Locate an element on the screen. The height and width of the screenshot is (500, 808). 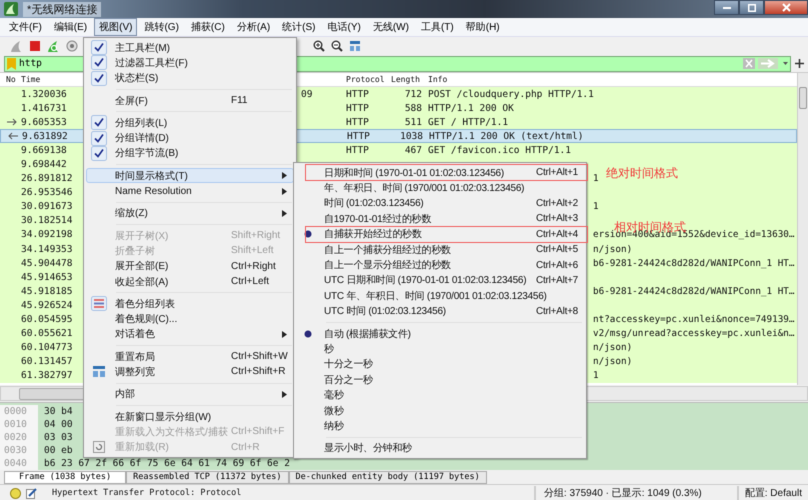
menu-item: 过滤器工具栏(F) is located at coordinates (190, 63).